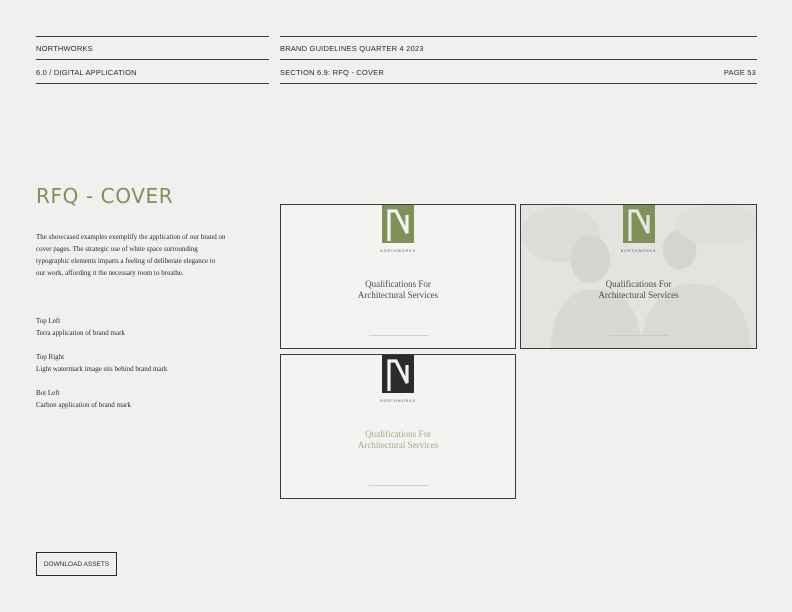 This screenshot has height=612, width=792. Describe the element at coordinates (152, 36) in the screenshot. I see `header-rule-top-left` at that location.